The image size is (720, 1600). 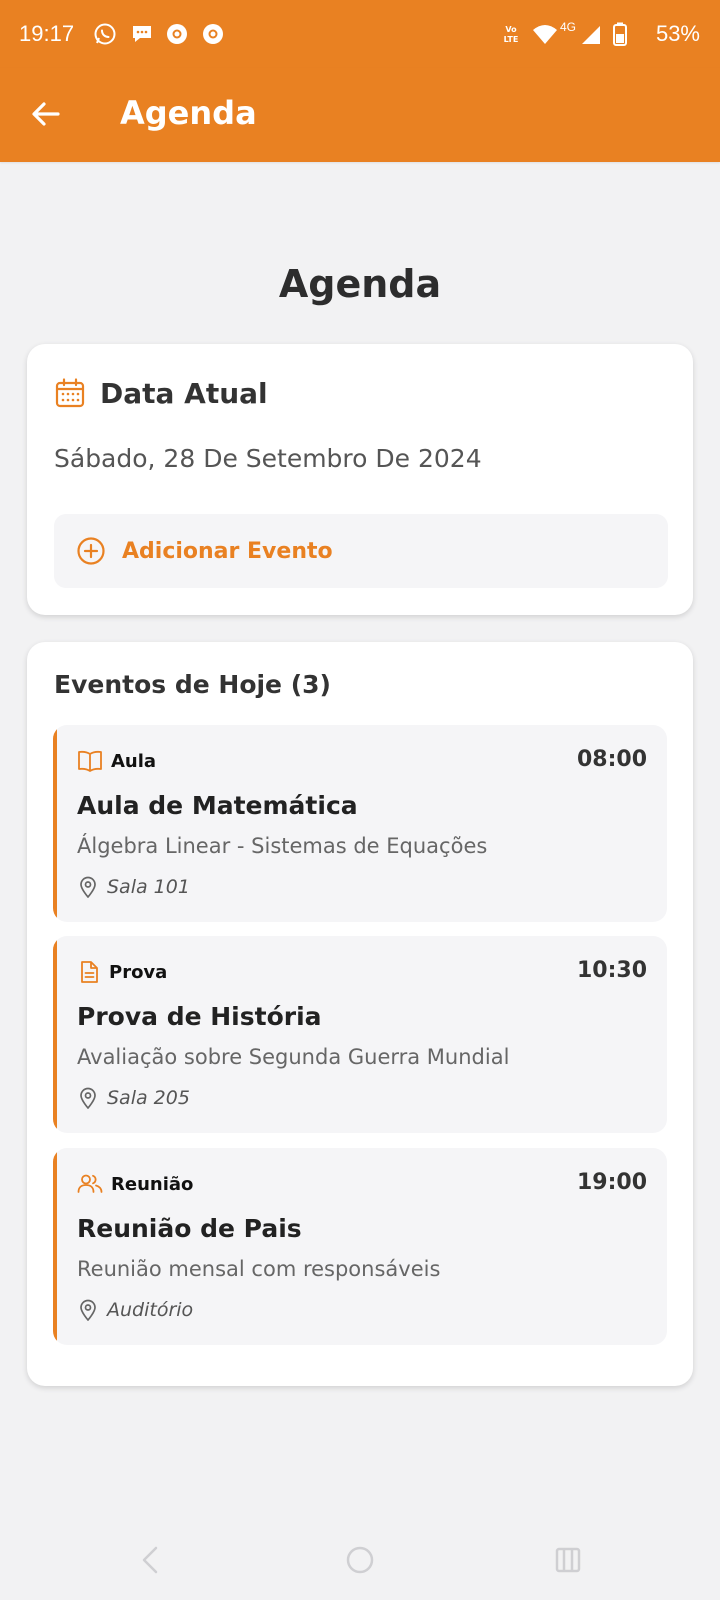 I want to click on battery-icon, so click(x=620, y=34).